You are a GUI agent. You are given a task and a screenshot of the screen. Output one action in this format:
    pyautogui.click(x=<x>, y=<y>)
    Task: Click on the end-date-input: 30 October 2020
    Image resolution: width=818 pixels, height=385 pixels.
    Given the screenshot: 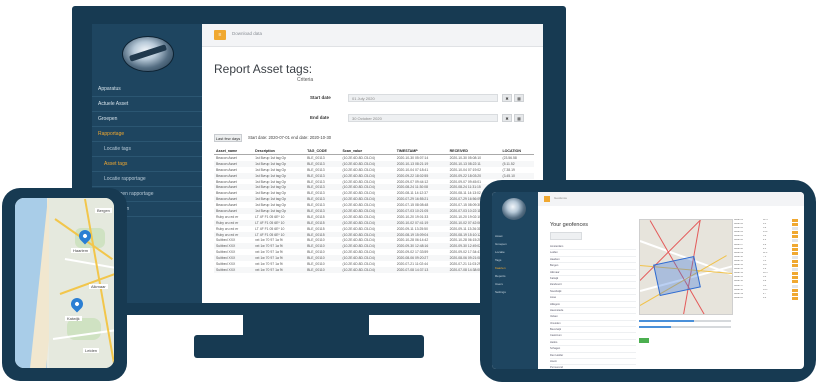 What is the action you would take?
    pyautogui.click(x=423, y=118)
    